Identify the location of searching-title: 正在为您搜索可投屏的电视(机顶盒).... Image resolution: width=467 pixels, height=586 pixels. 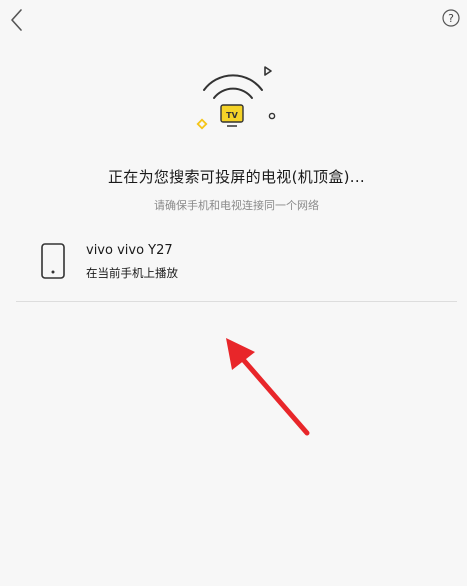
(236, 177).